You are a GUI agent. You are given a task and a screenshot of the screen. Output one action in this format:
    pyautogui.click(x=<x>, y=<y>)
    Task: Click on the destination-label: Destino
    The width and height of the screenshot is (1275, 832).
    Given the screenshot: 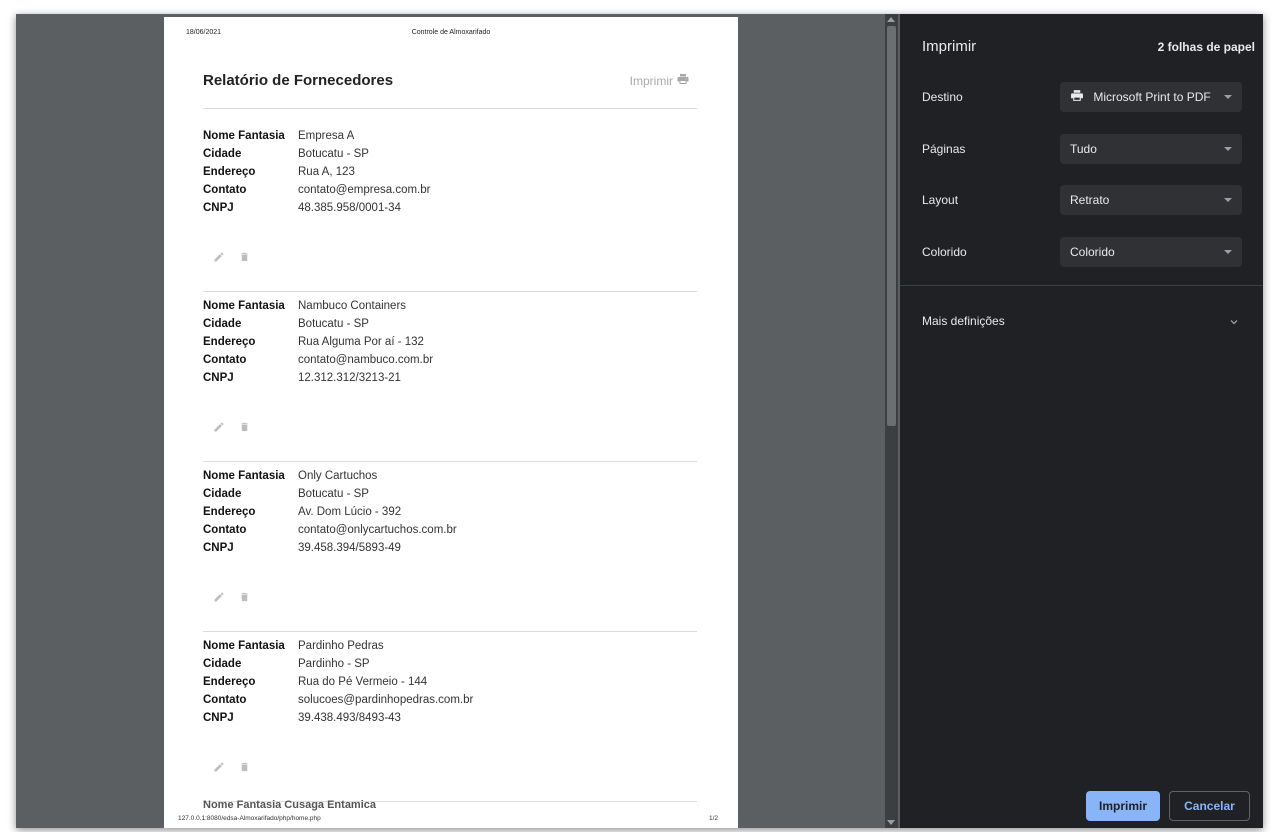 What is the action you would take?
    pyautogui.click(x=942, y=97)
    